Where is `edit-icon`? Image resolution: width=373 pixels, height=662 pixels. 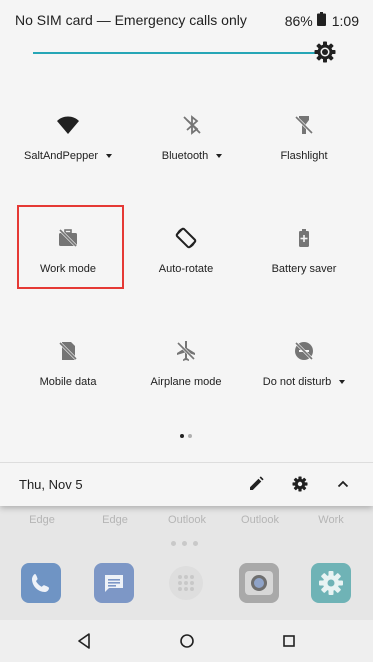
edit-icon is located at coordinates (256, 484).